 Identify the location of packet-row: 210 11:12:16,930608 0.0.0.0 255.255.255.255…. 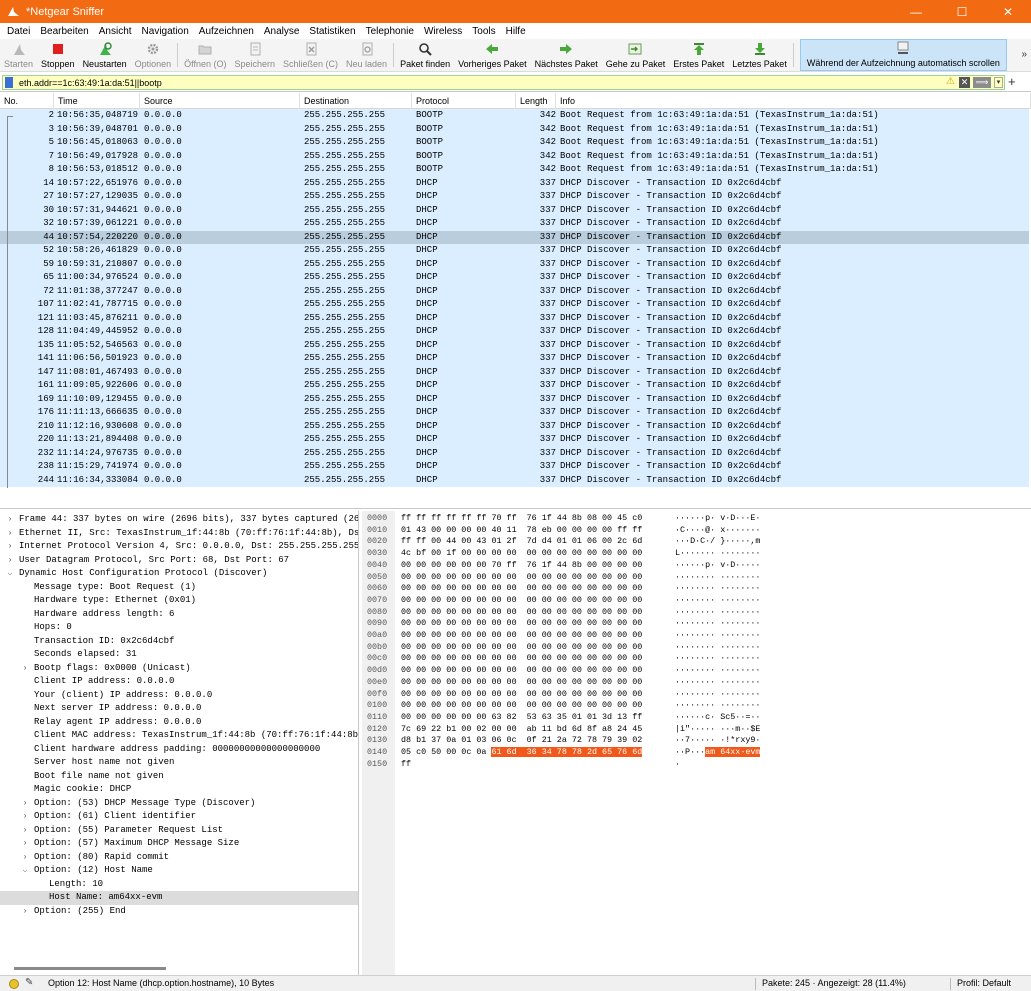
(514, 426).